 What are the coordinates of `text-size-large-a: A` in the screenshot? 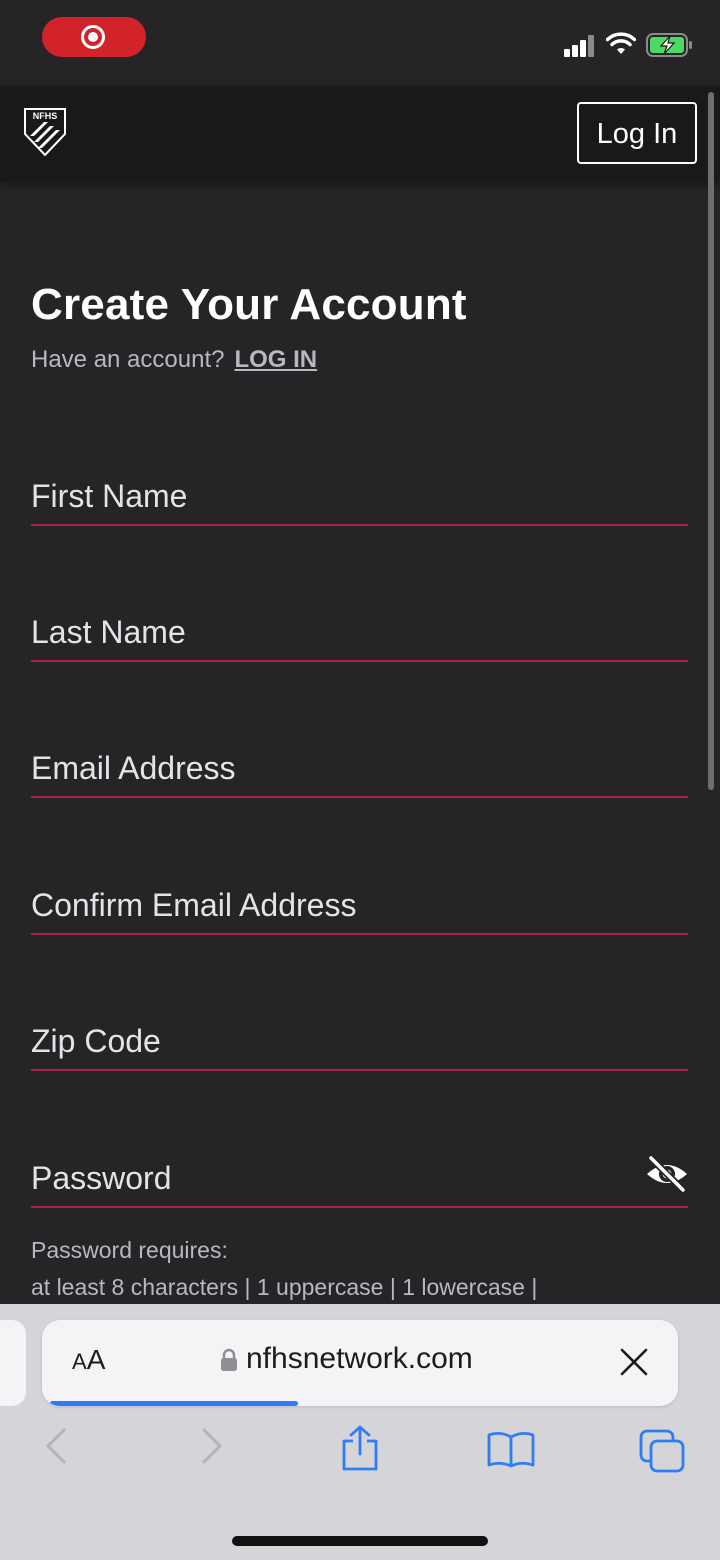 It's located at (96, 1359).